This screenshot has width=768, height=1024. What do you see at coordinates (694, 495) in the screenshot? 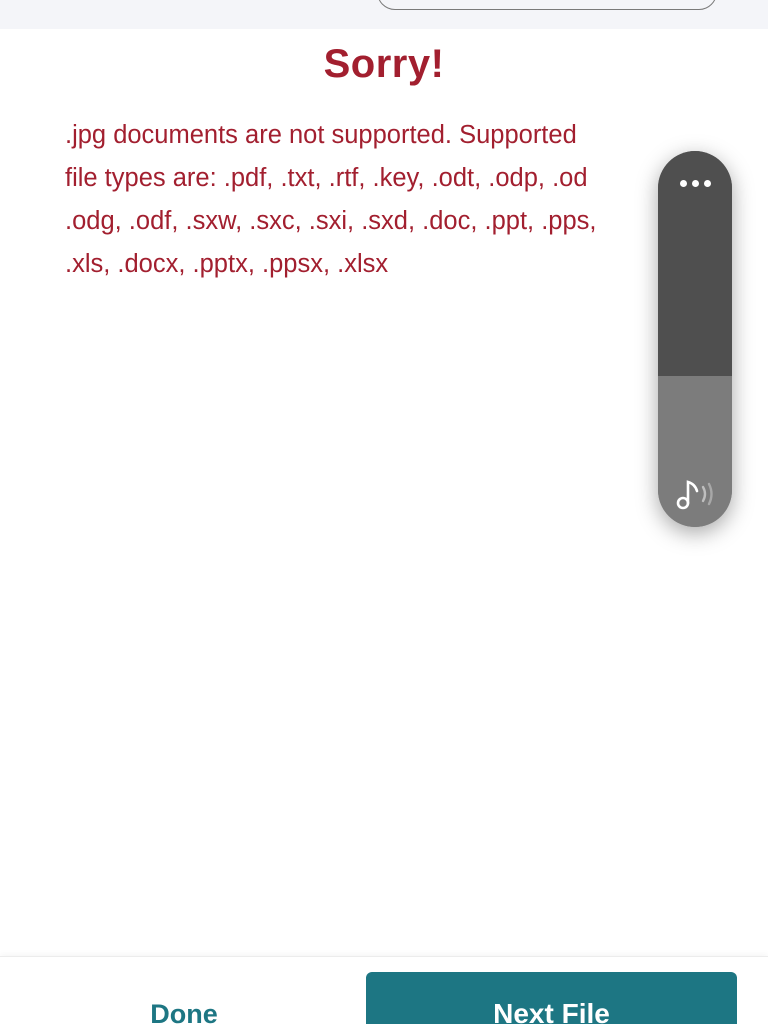
I see `music-note-icon` at bounding box center [694, 495].